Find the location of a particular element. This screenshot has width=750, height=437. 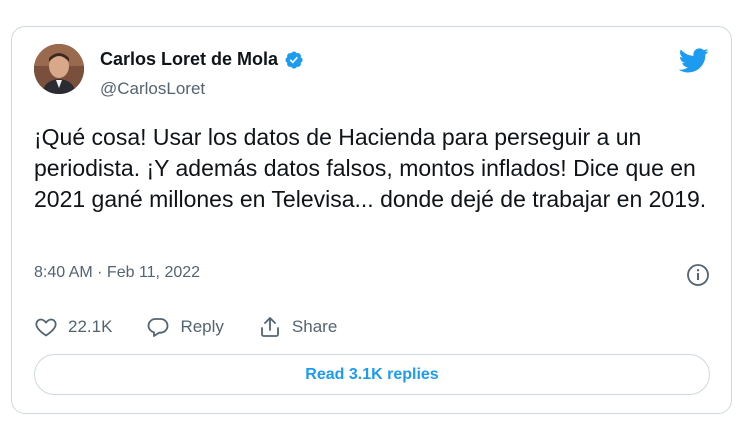

author-handle: @CarlosLoret is located at coordinates (152, 89).